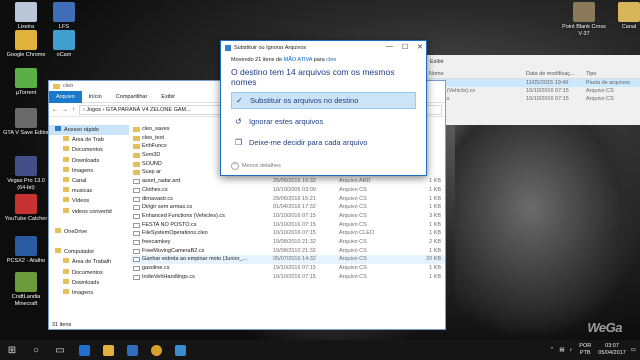 This screenshot has height=360, width=640. Describe the element at coordinates (435, 276) in the screenshot. I see `file-size: 1 KB` at that location.